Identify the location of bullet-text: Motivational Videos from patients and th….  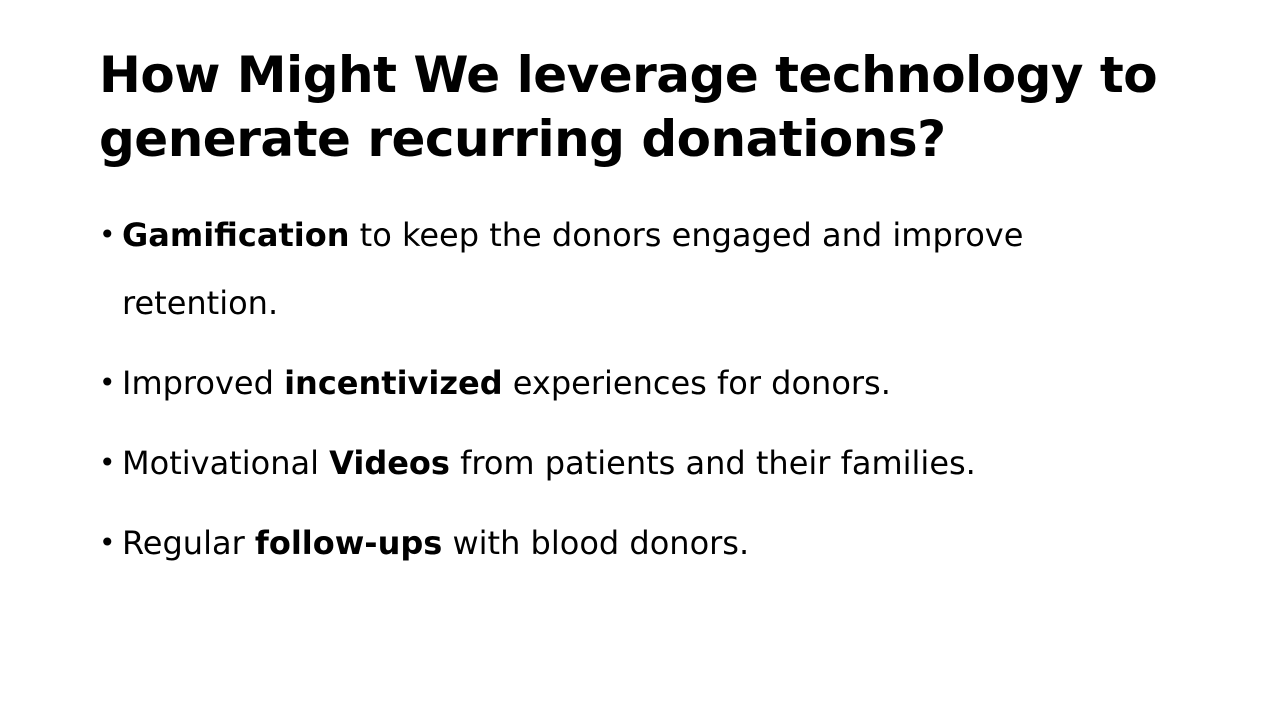
(549, 463).